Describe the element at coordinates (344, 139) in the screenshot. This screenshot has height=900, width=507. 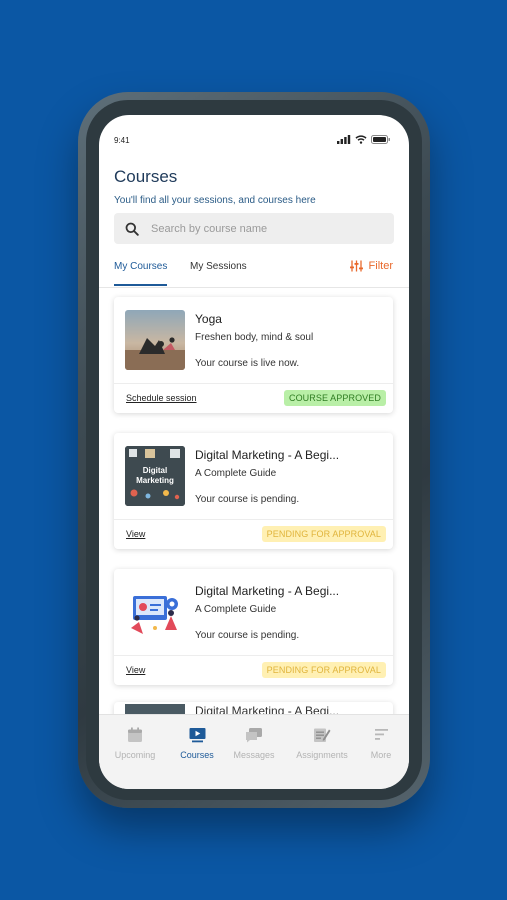
I see `cellular-signal-icon` at that location.